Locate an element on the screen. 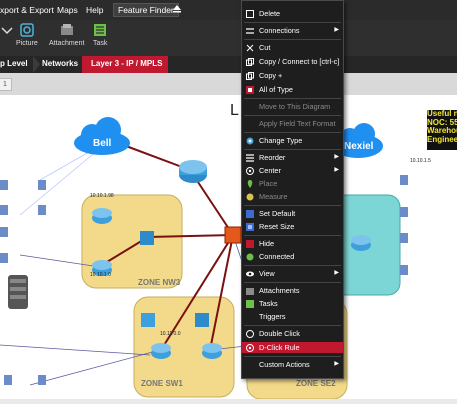  zone-sw1-label: ZONE SW1 is located at coordinates (162, 383).